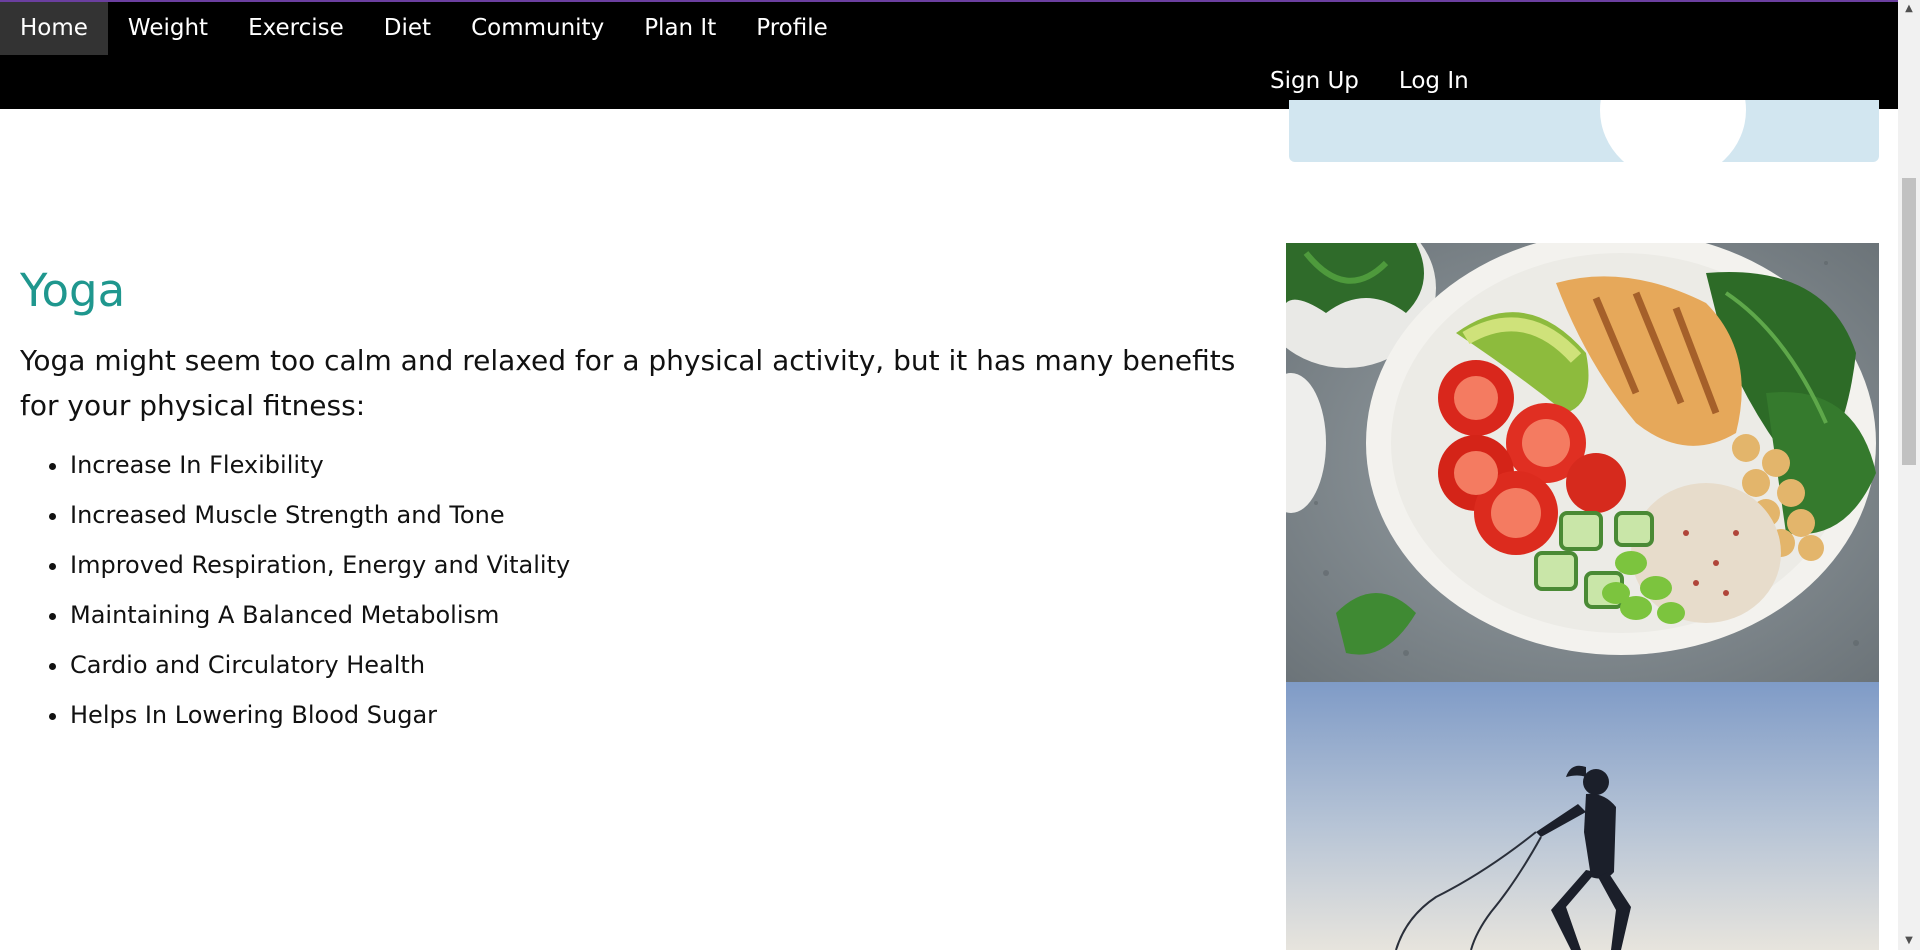  What do you see at coordinates (320, 670) in the screenshot?
I see `list-item: Cardio and Circulatory Health` at bounding box center [320, 670].